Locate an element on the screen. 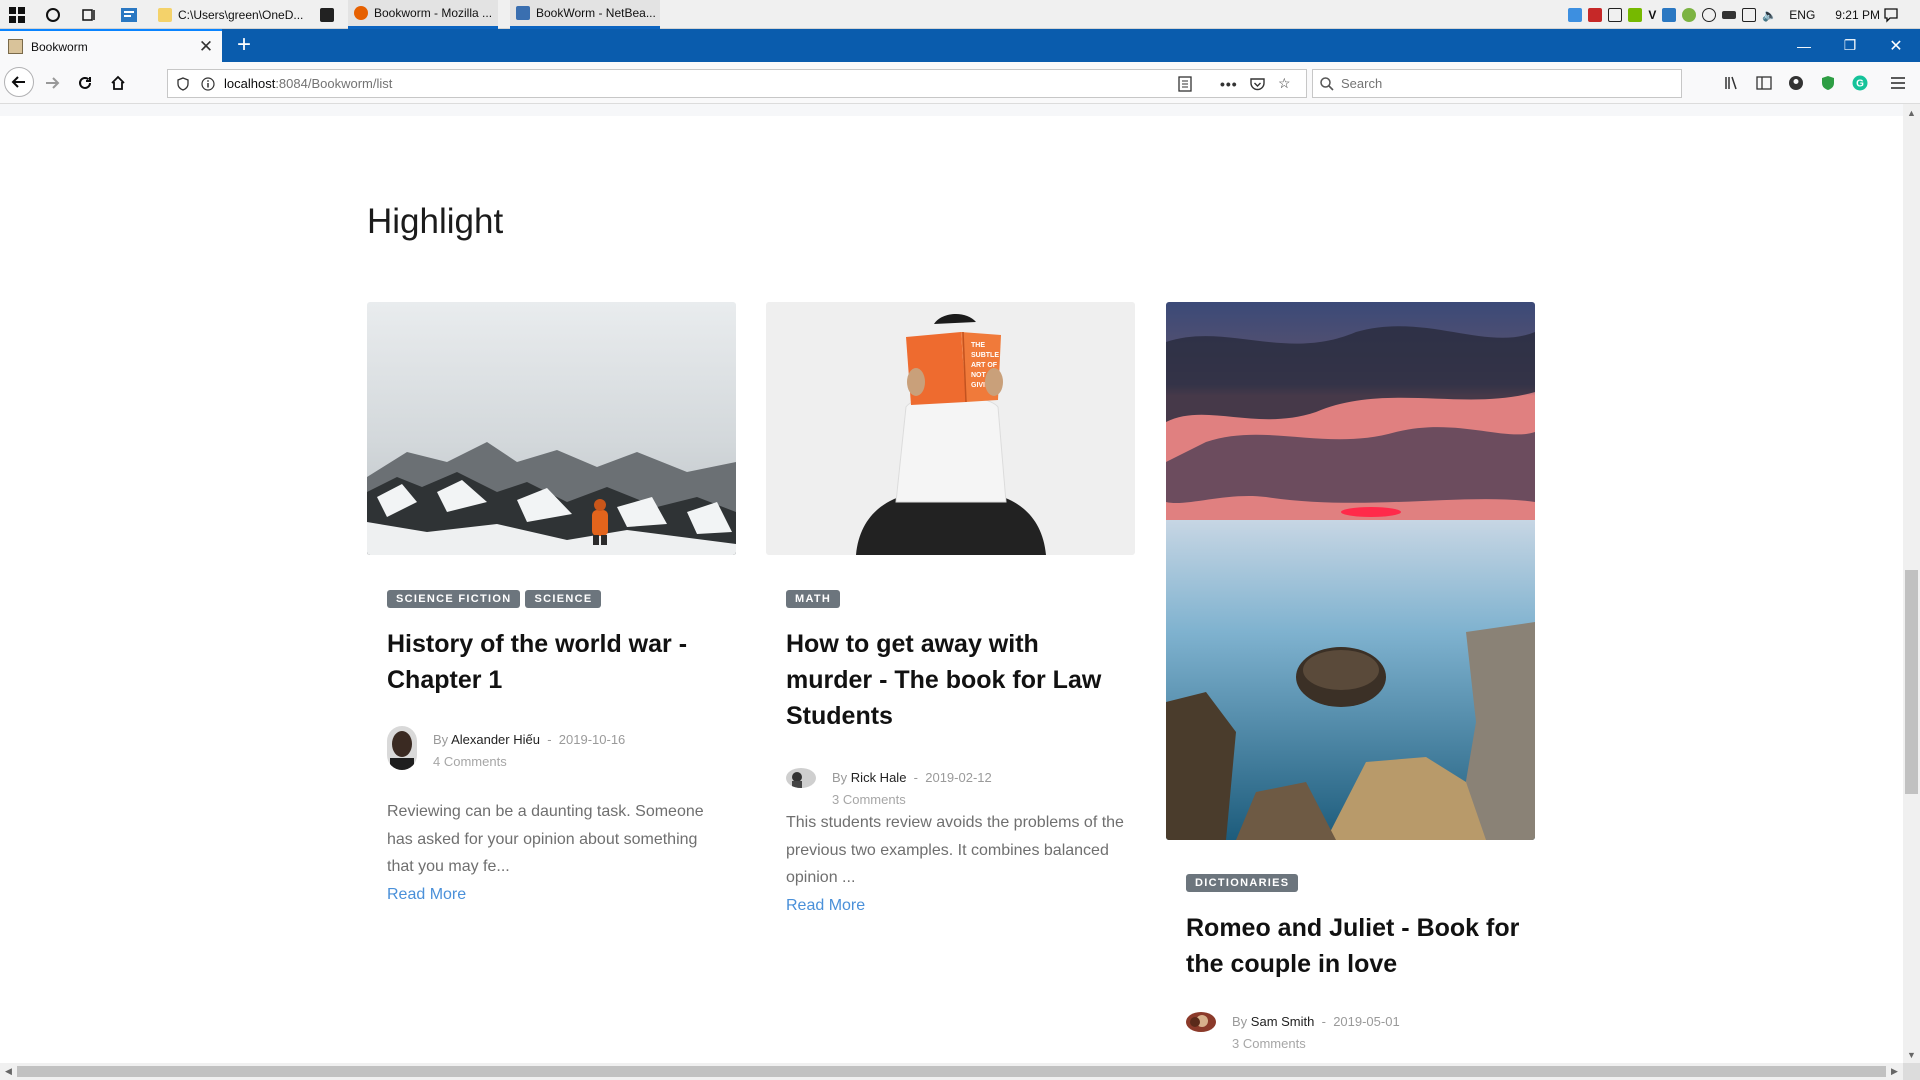 The image size is (1920, 1080). svg-text: ART OF is located at coordinates (984, 365).